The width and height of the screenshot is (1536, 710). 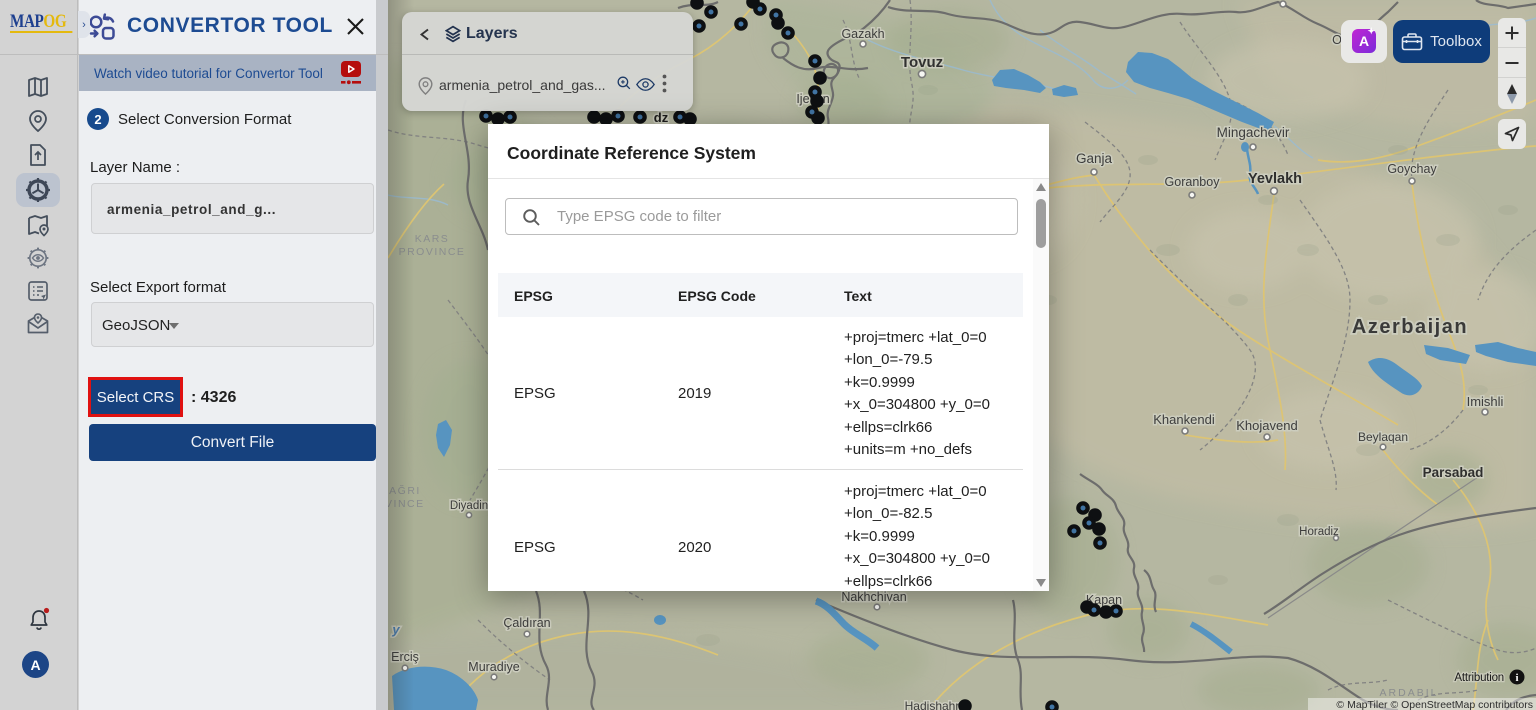 I want to click on svg-text: Attribution, so click(x=1479, y=678).